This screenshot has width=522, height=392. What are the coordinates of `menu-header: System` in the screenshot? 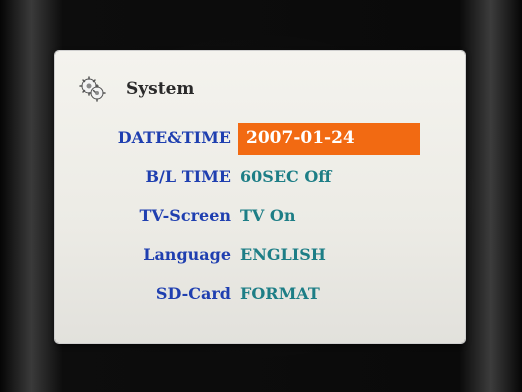 It's located at (136, 89).